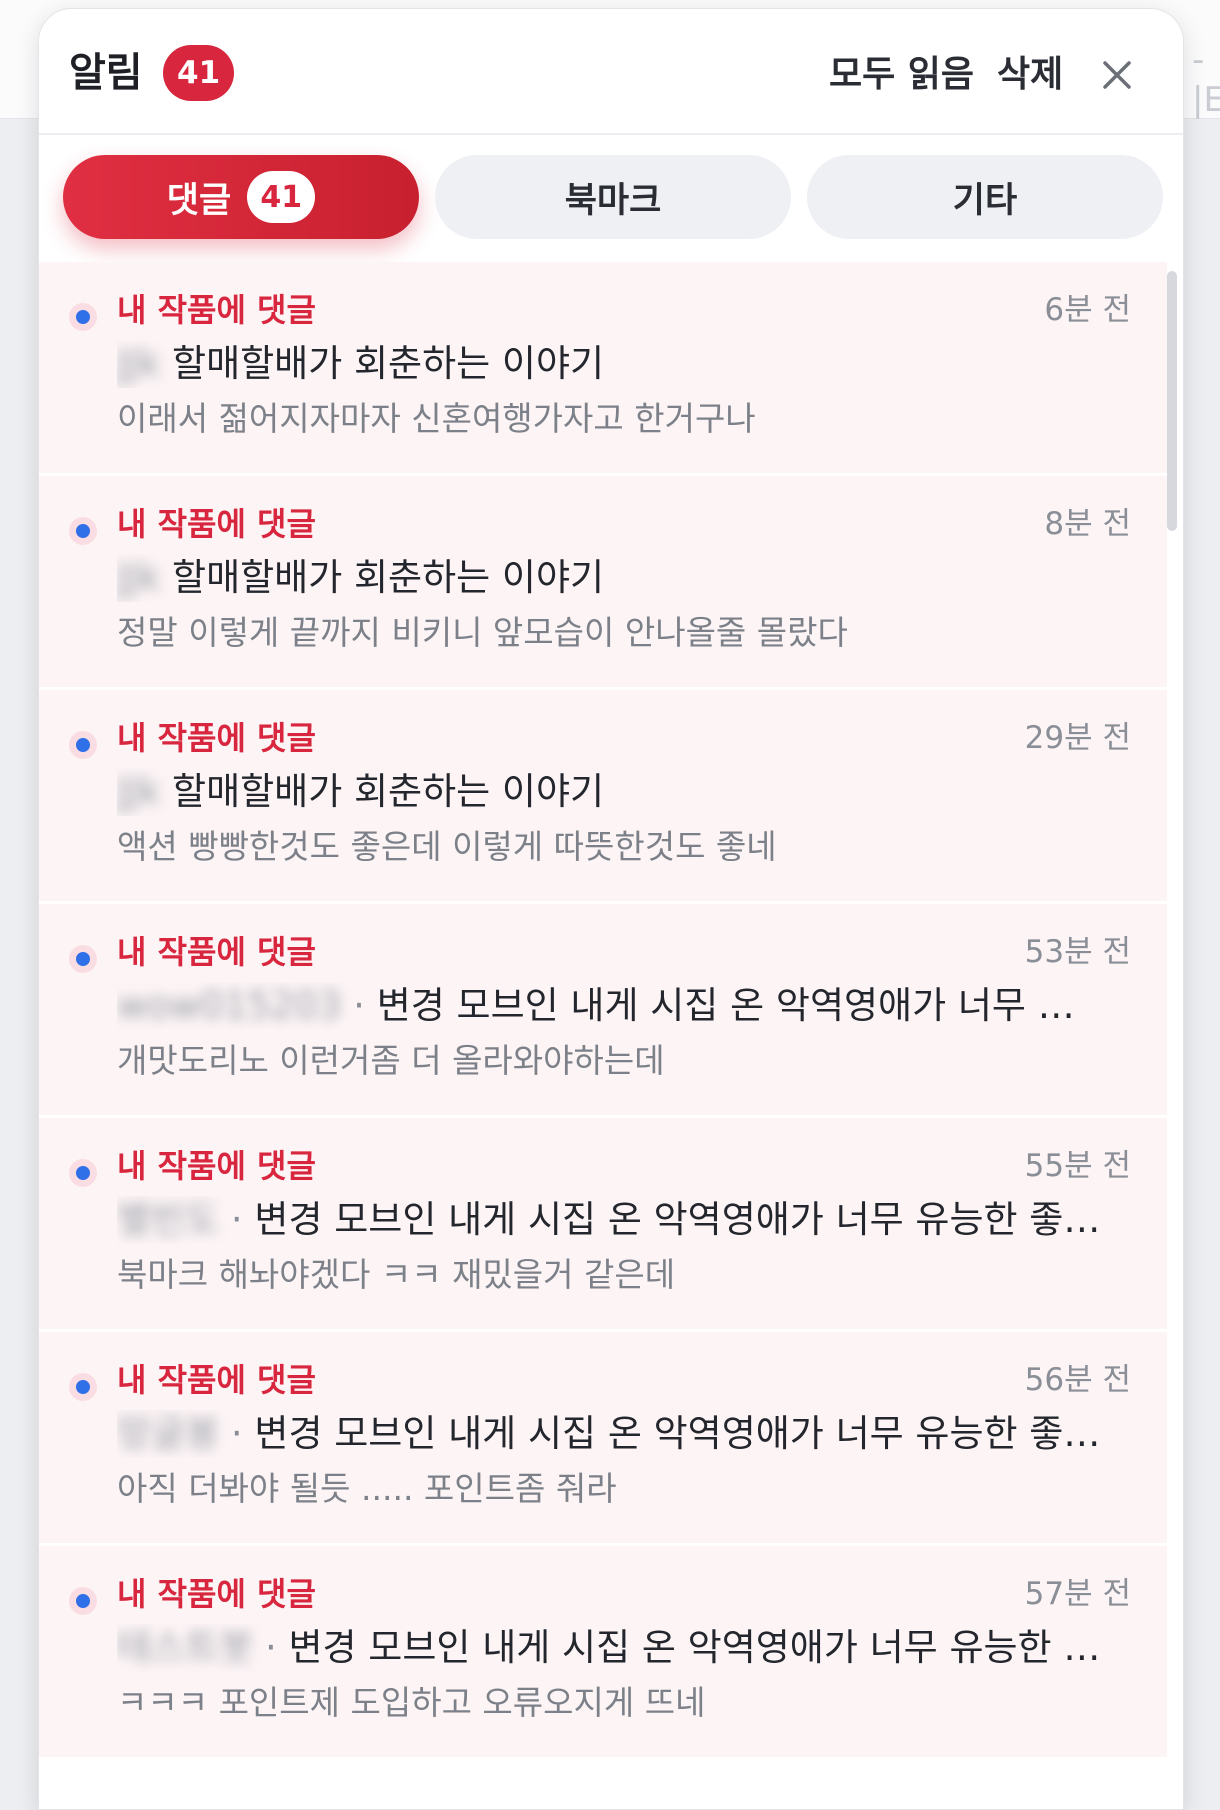 This screenshot has height=1810, width=1220. What do you see at coordinates (199, 200) in the screenshot?
I see `tab-comments-label: 댓글` at bounding box center [199, 200].